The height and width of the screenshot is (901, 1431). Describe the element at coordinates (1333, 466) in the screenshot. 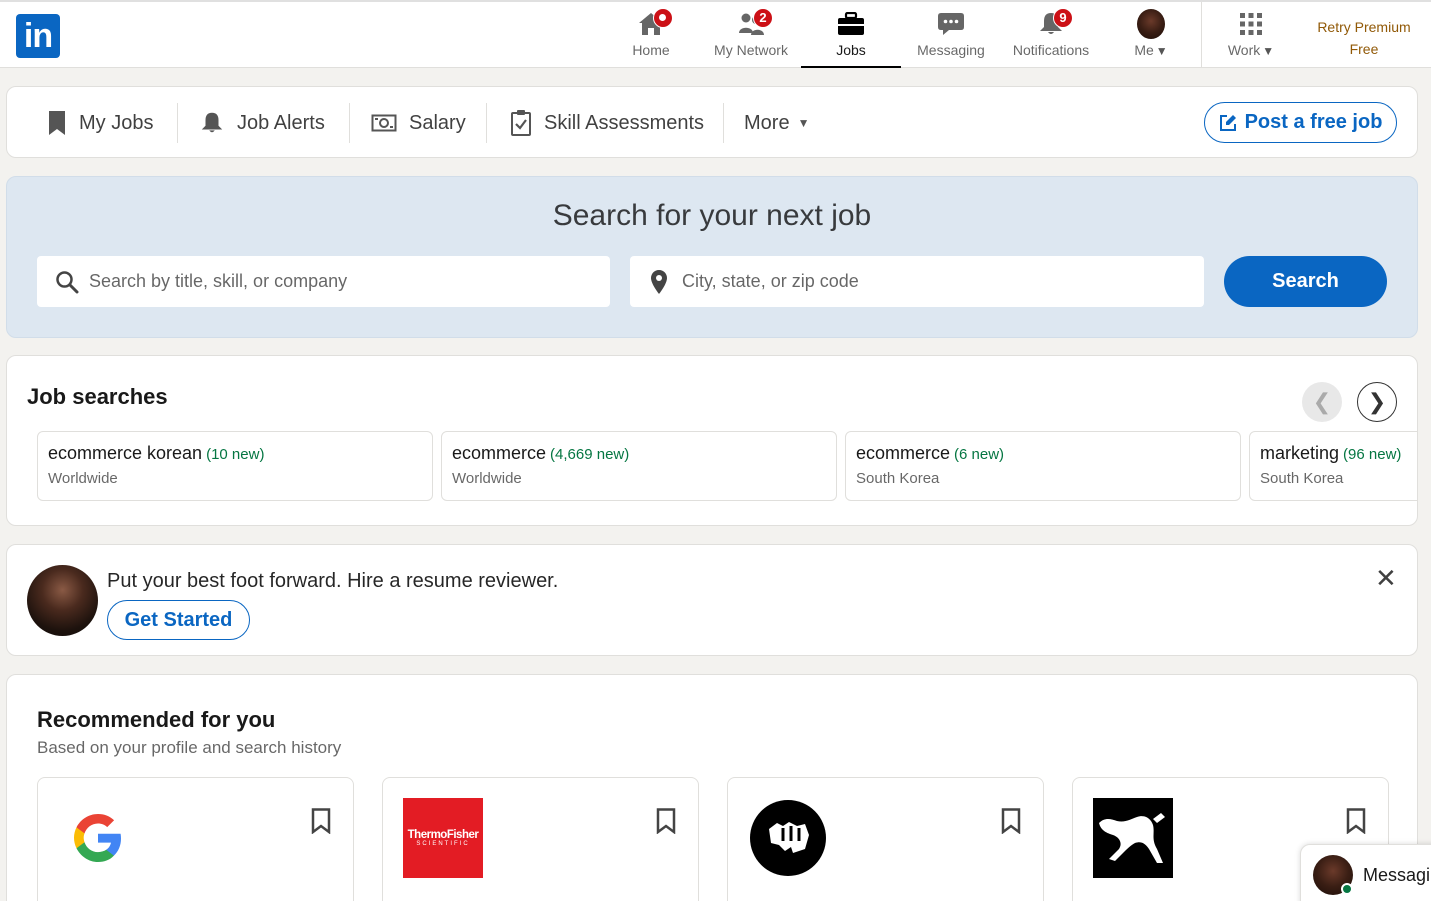

I see `job-search-item: marketing (96 new) South Korea` at that location.